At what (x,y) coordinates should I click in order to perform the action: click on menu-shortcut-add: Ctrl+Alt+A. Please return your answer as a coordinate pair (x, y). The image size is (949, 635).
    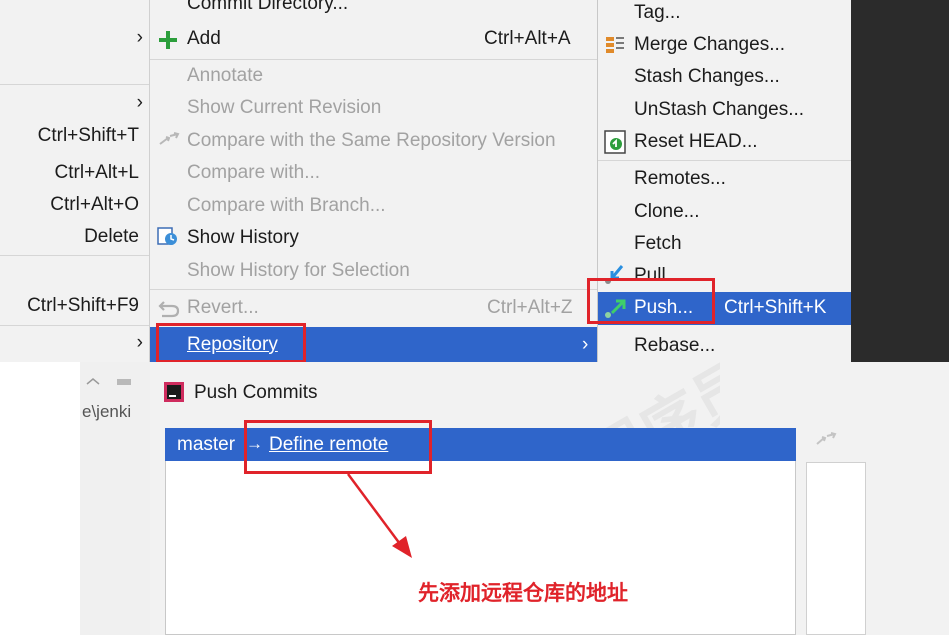
    Looking at the image, I should click on (527, 38).